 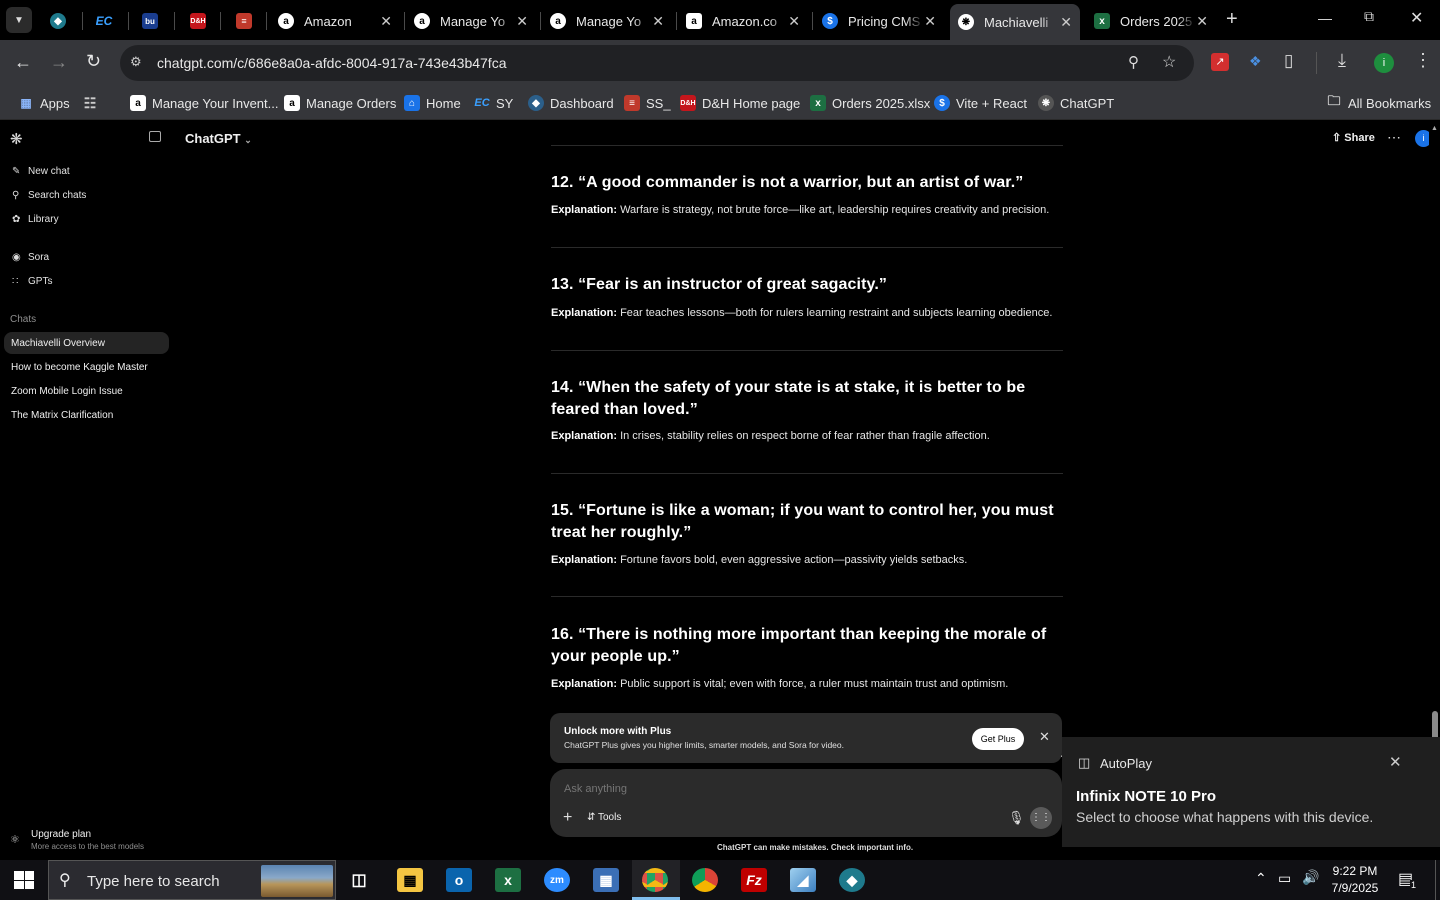 I want to click on close-window-icon: ✕, so click(x=1416, y=18).